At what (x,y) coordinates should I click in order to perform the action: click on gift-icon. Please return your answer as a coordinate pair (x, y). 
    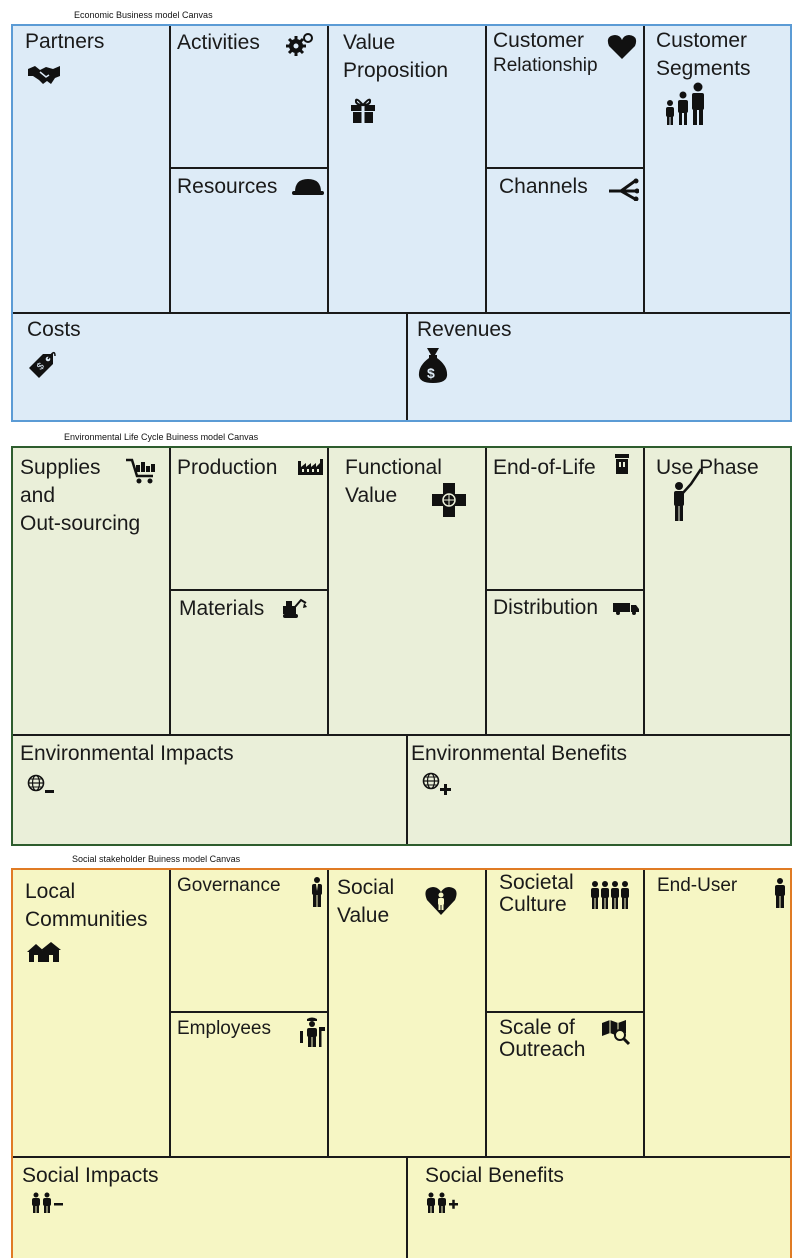
    Looking at the image, I should click on (363, 110).